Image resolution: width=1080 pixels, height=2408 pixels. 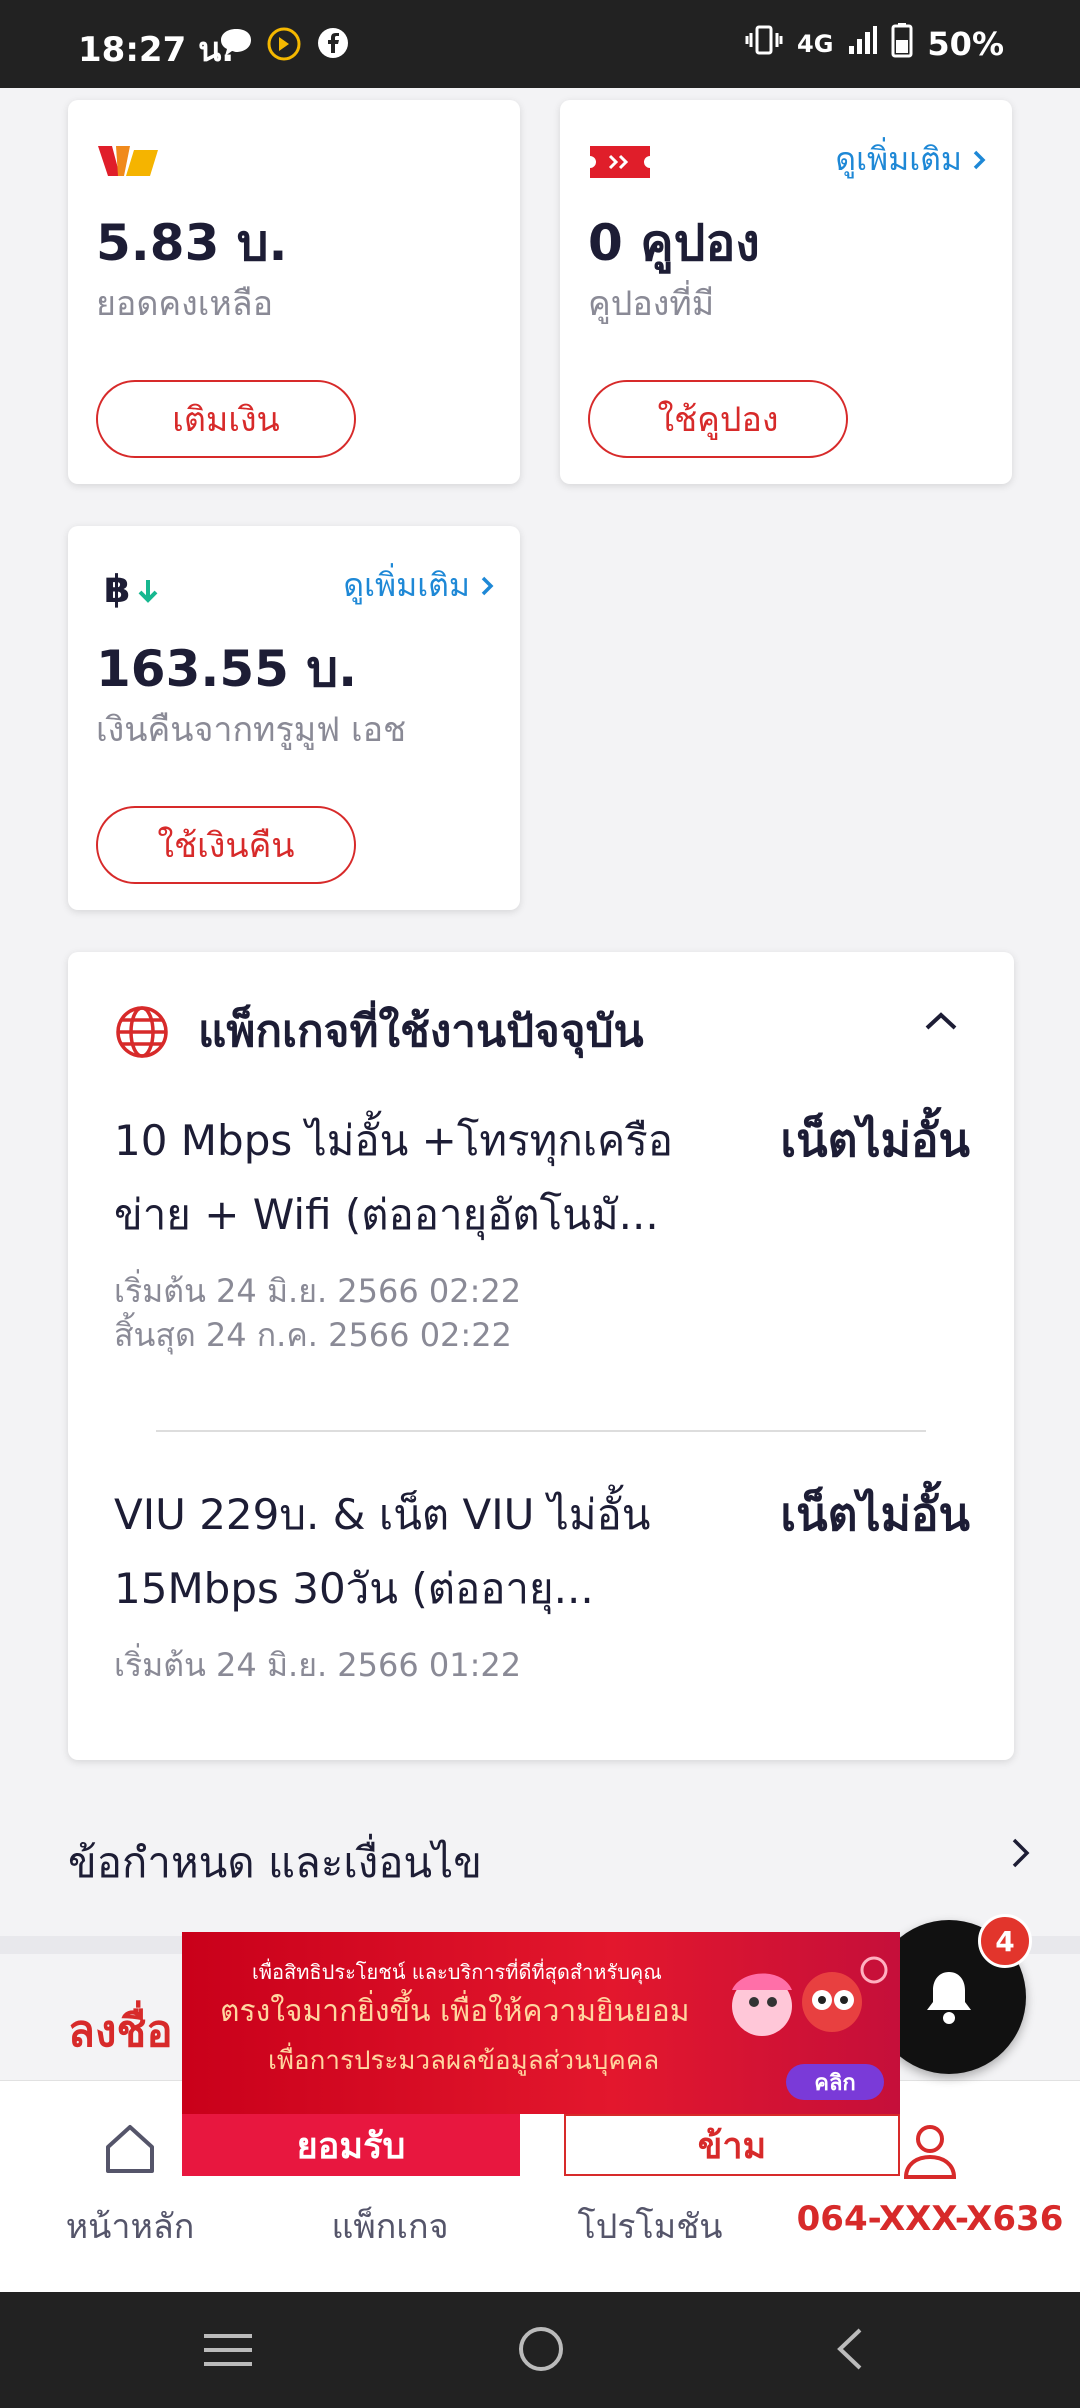 I want to click on cashback-more-link: ดูเพิ่มเติม, so click(x=418, y=585).